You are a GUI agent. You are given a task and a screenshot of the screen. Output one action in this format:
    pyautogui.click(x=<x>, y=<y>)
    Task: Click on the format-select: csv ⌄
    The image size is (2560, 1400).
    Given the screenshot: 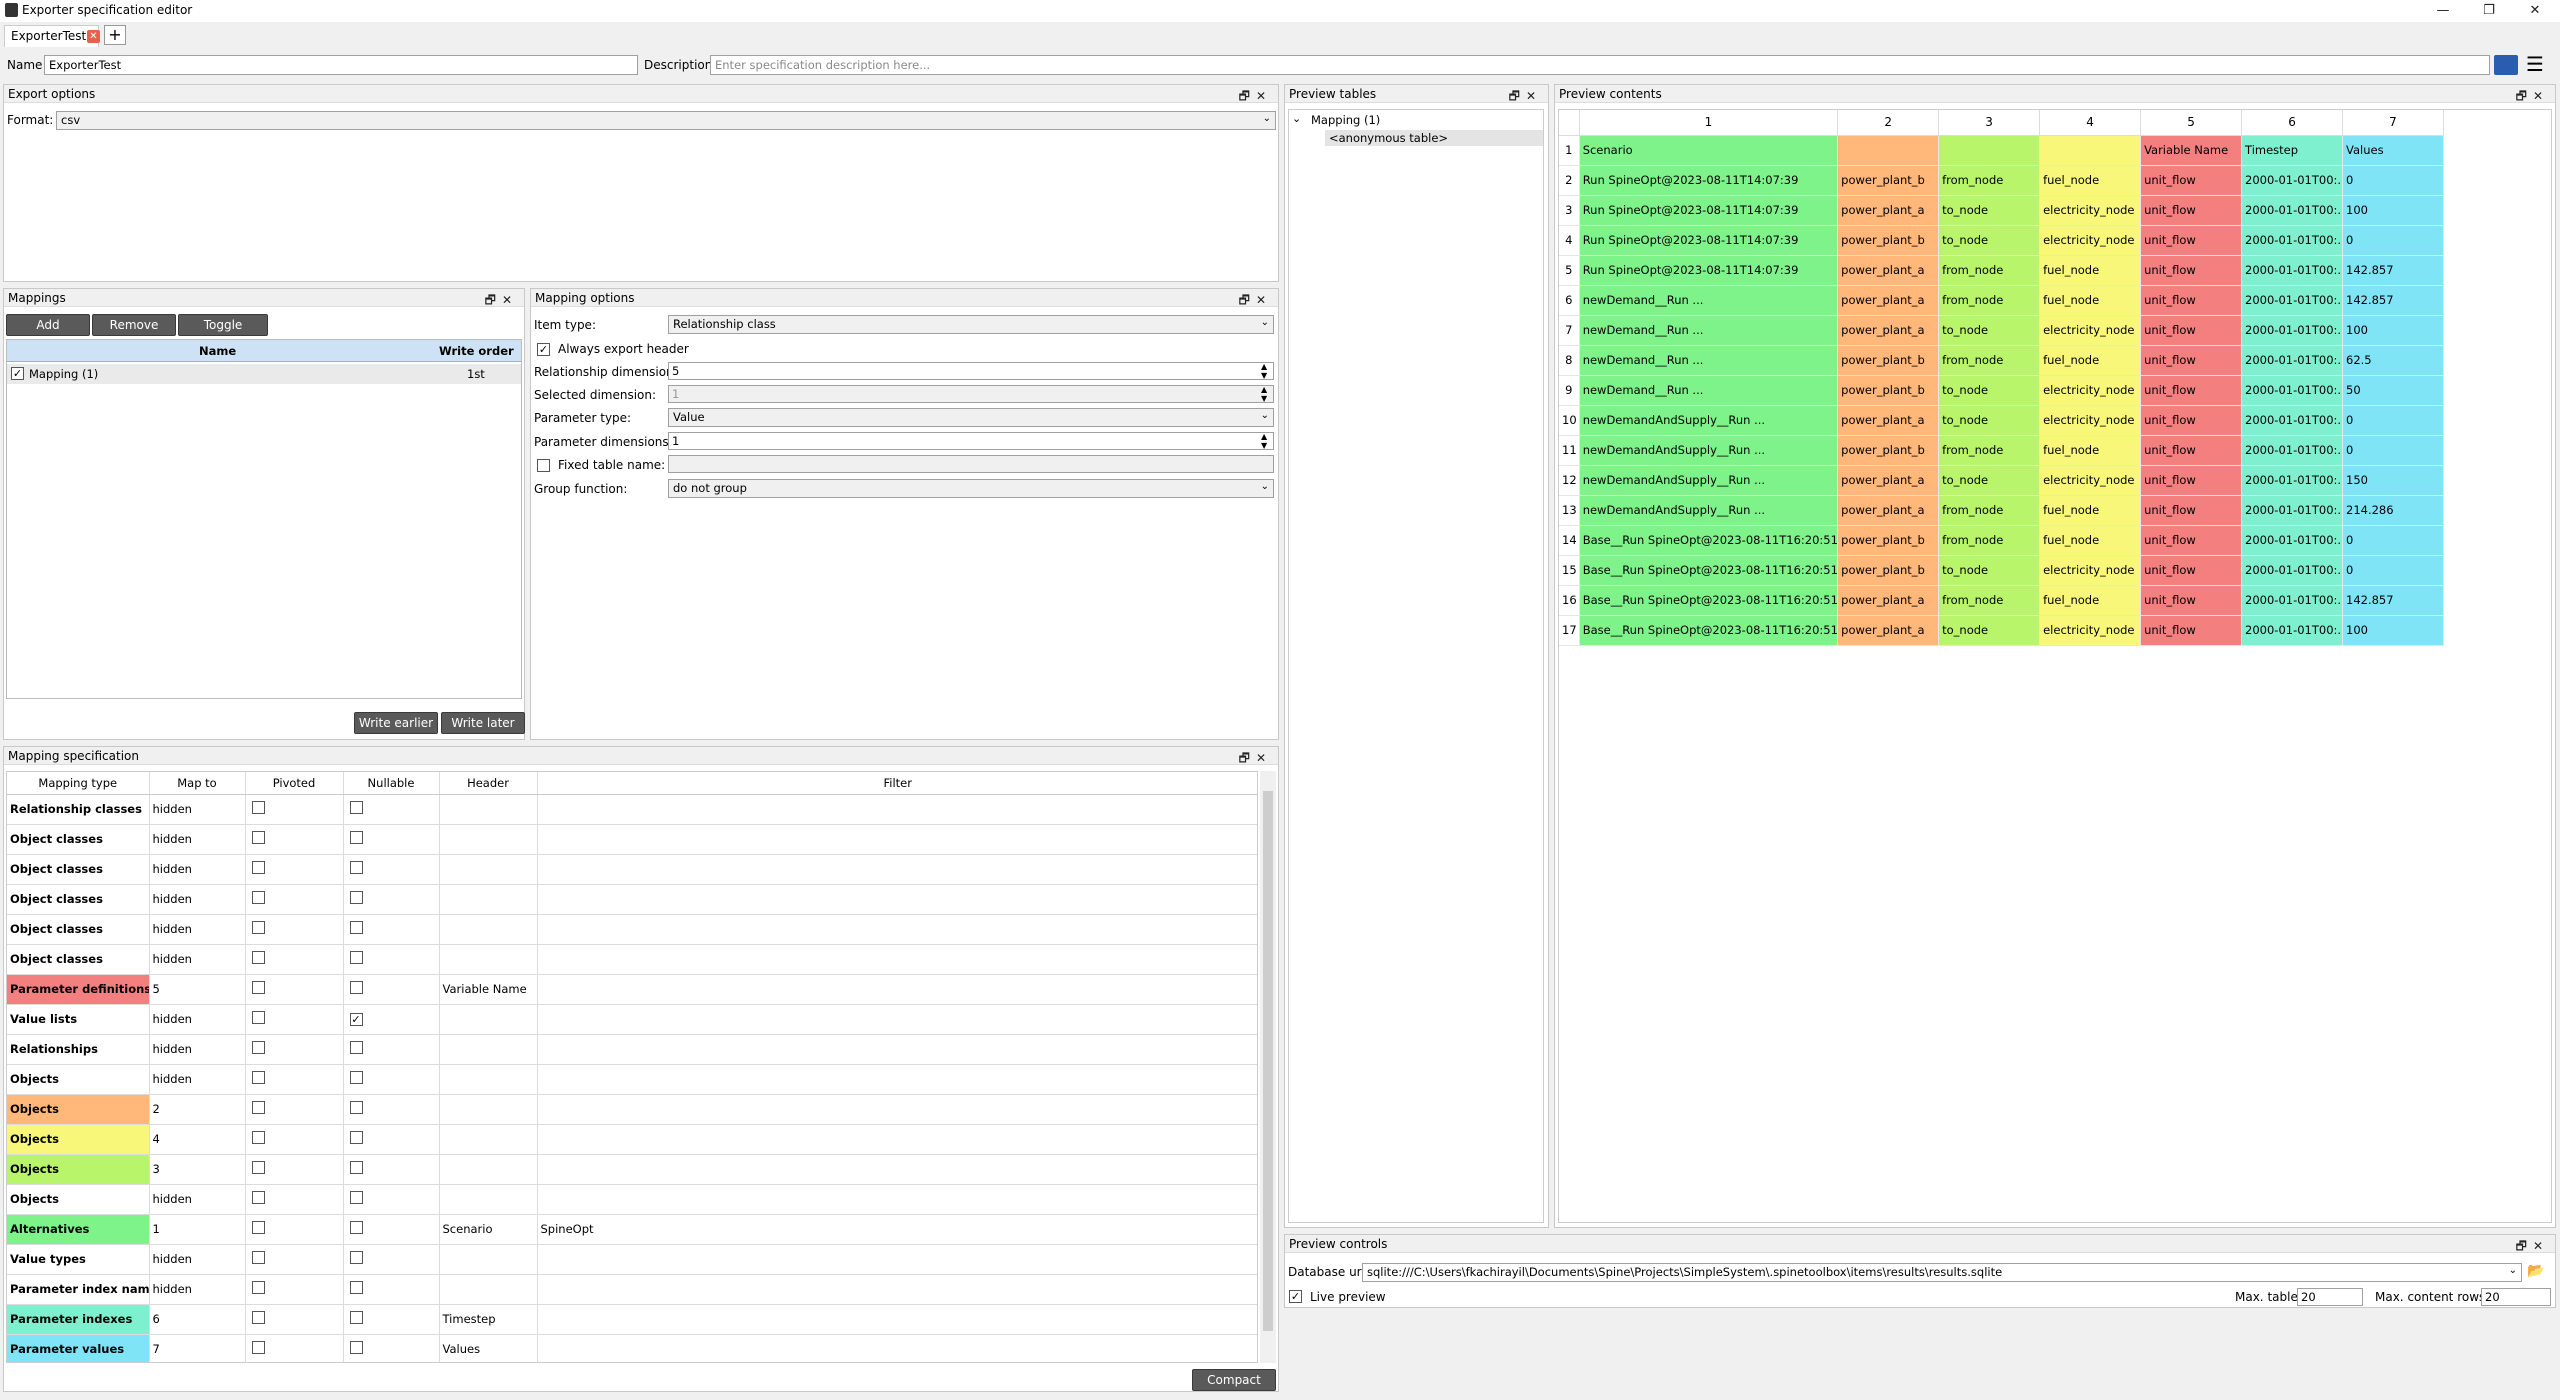 What is the action you would take?
    pyautogui.click(x=666, y=120)
    